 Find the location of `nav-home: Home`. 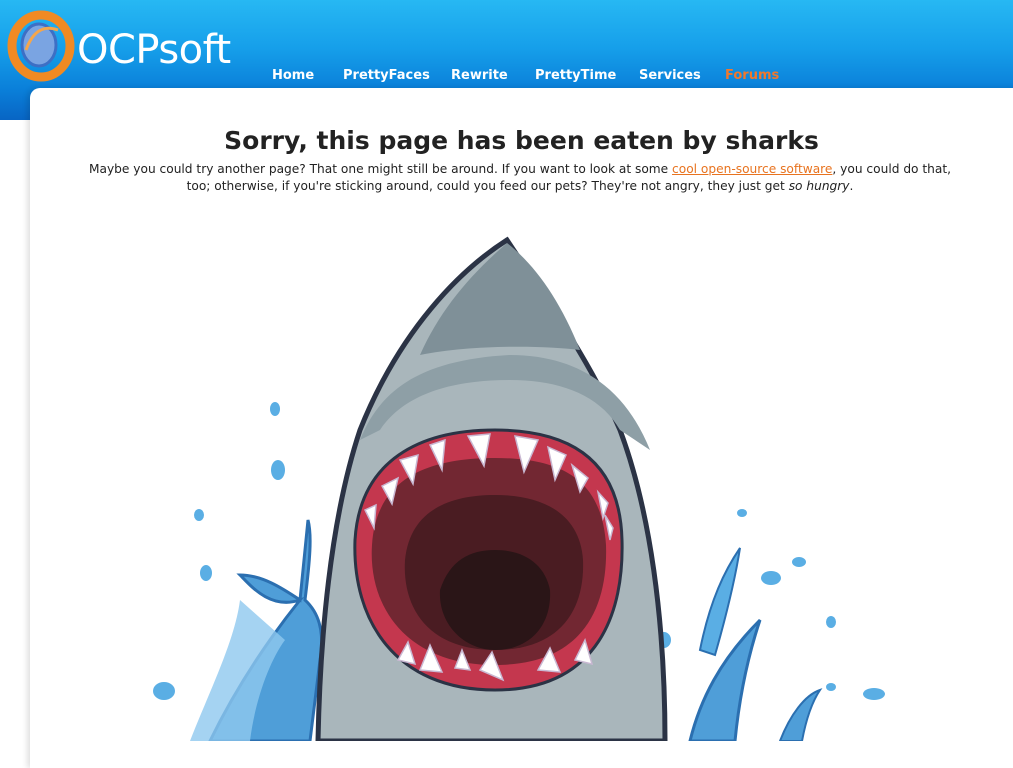

nav-home: Home is located at coordinates (293, 75).